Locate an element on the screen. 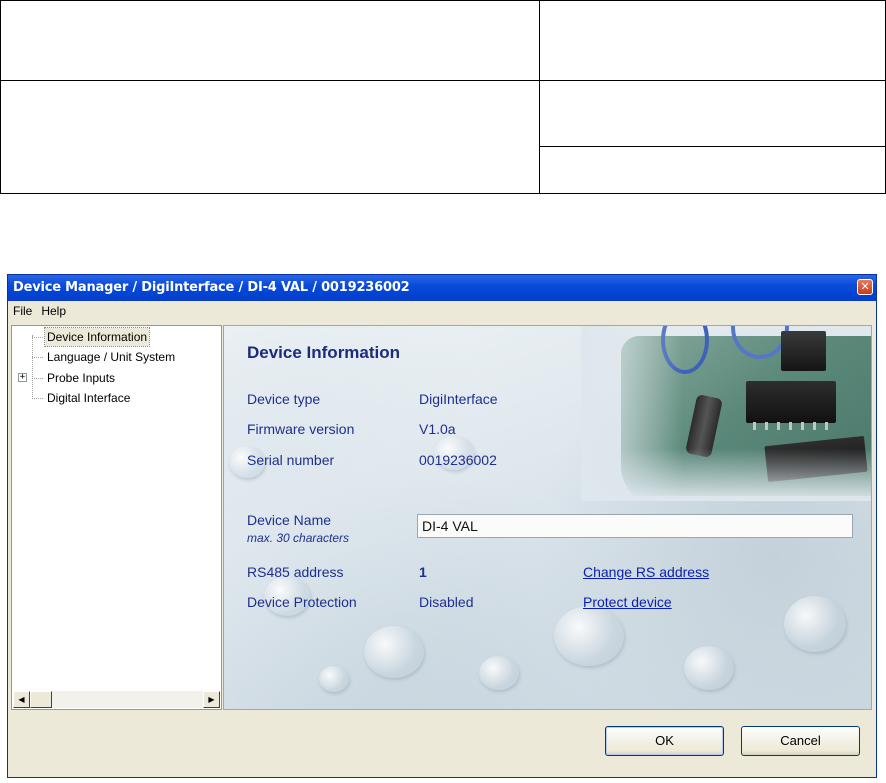 Image resolution: width=886 pixels, height=783 pixels. change-rs-address-link: Change RS address is located at coordinates (646, 572).